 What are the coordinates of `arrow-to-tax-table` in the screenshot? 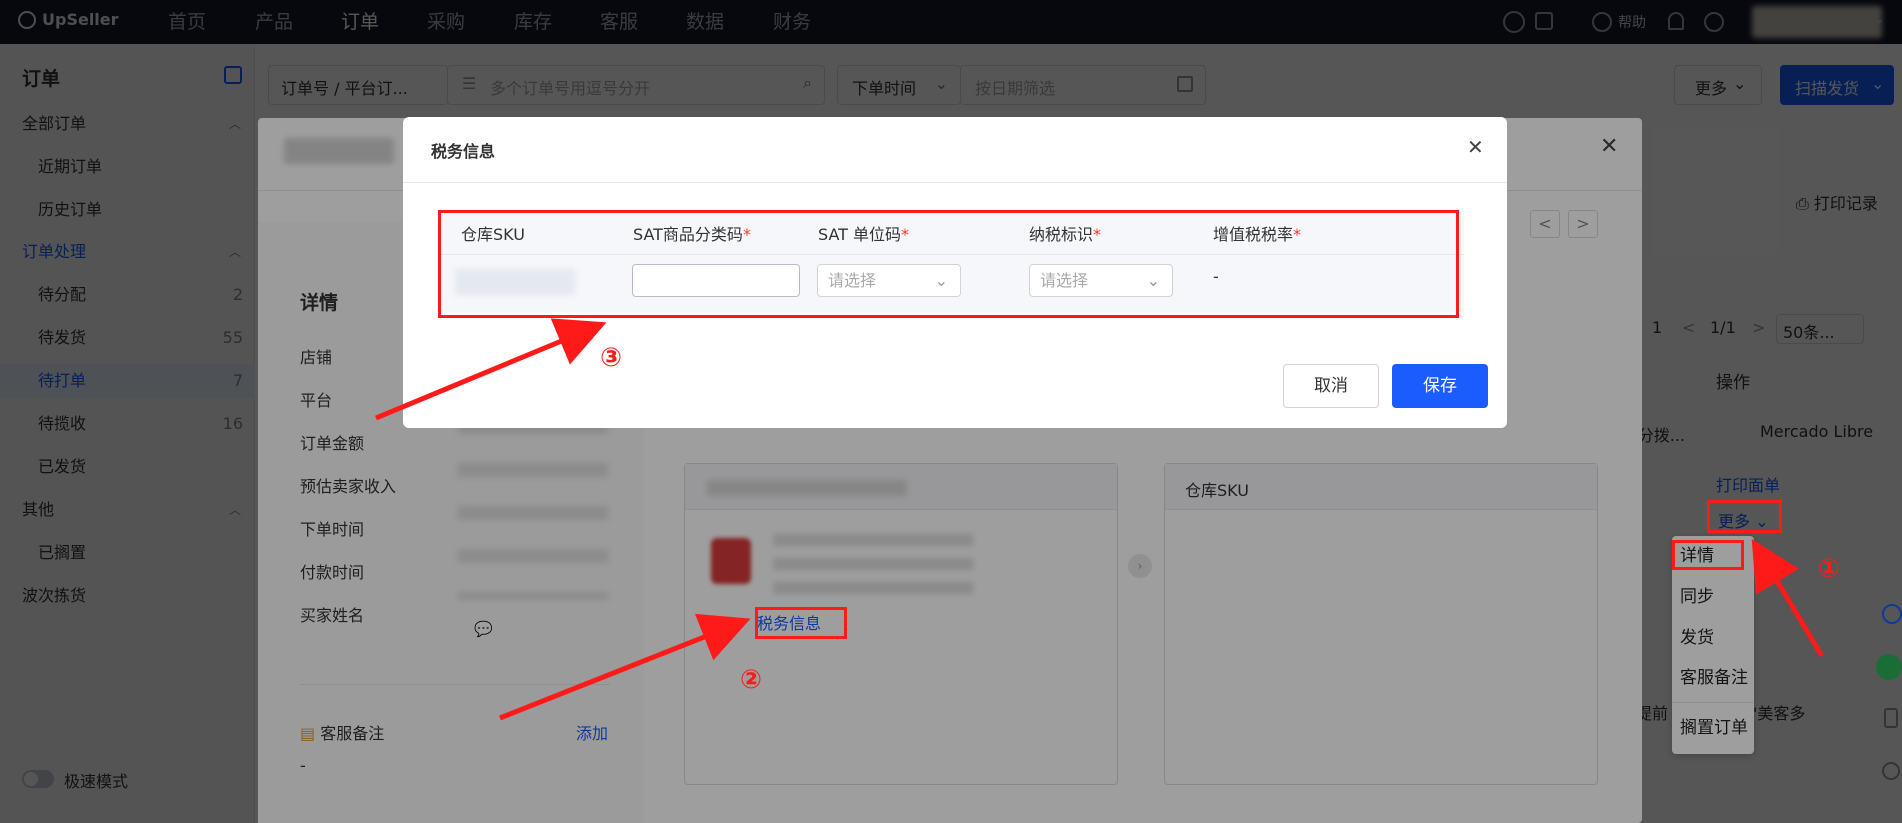 It's located at (491, 369).